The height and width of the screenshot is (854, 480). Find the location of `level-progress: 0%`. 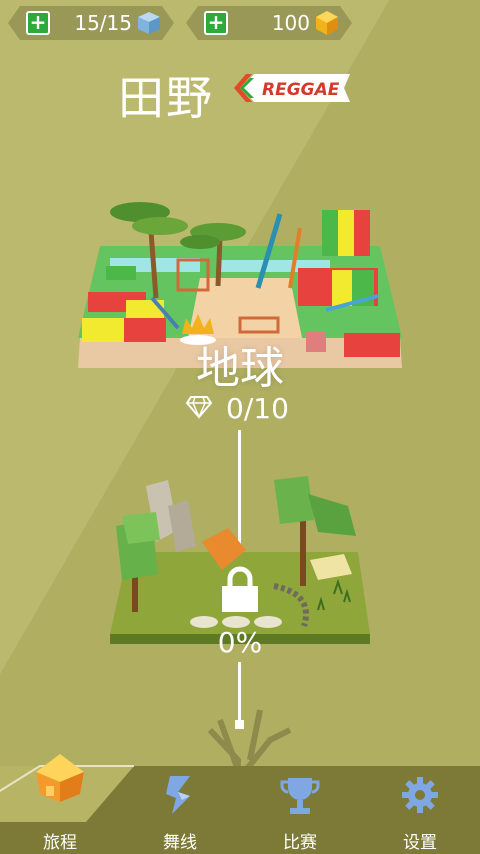

level-progress: 0% is located at coordinates (240, 642).